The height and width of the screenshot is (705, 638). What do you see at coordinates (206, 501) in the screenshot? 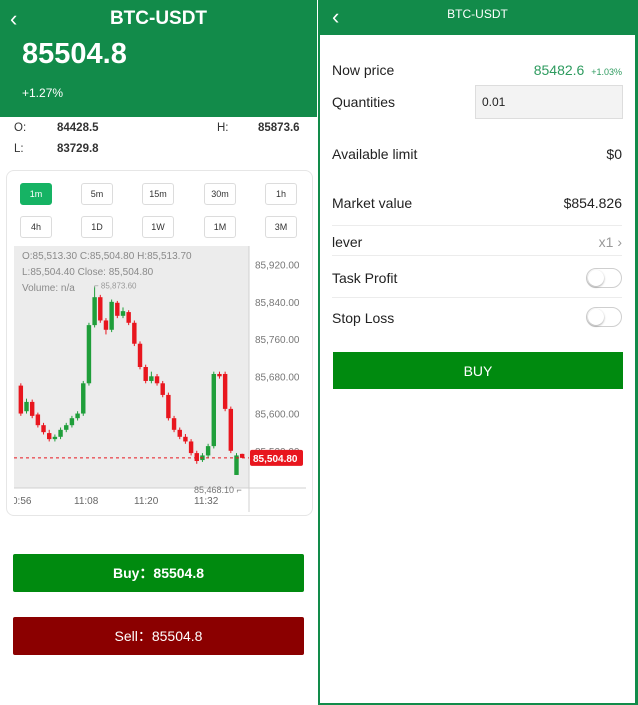
I see `x-tick-label: 11:32` at bounding box center [206, 501].